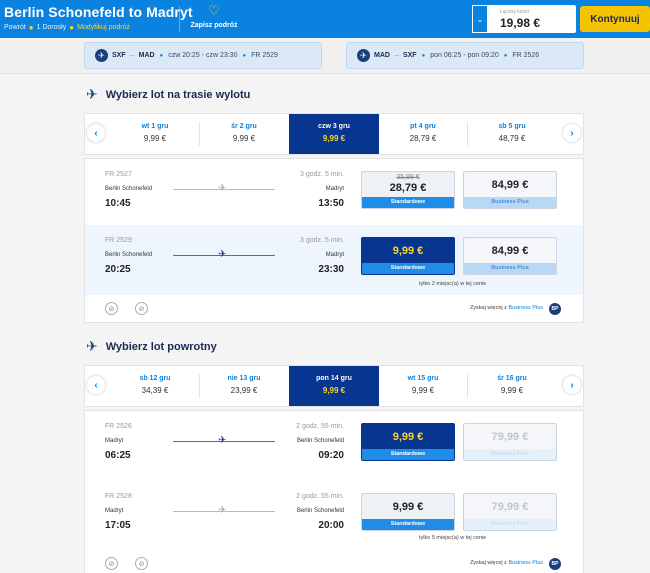  I want to click on date-tab: sb 12 gru 34,39 €, so click(155, 386).